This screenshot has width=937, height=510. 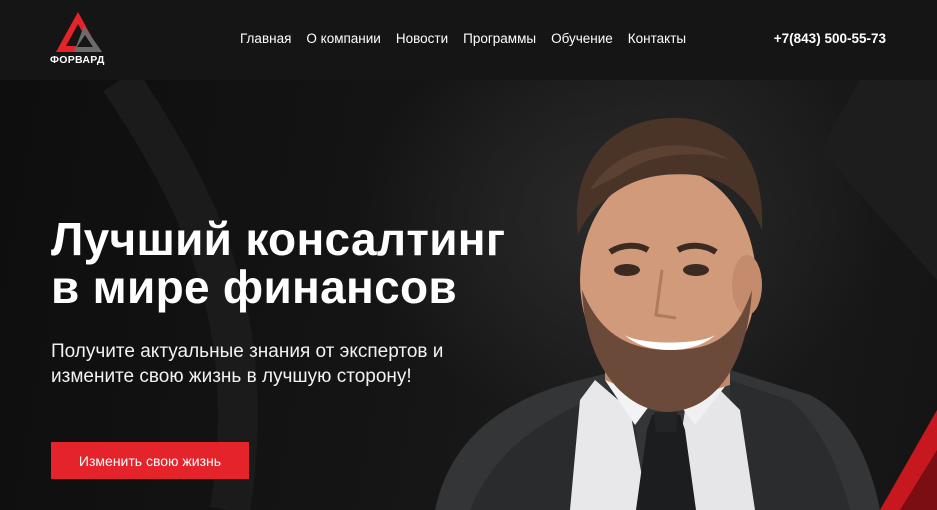 I want to click on nav-item-about: О компании, so click(x=343, y=39).